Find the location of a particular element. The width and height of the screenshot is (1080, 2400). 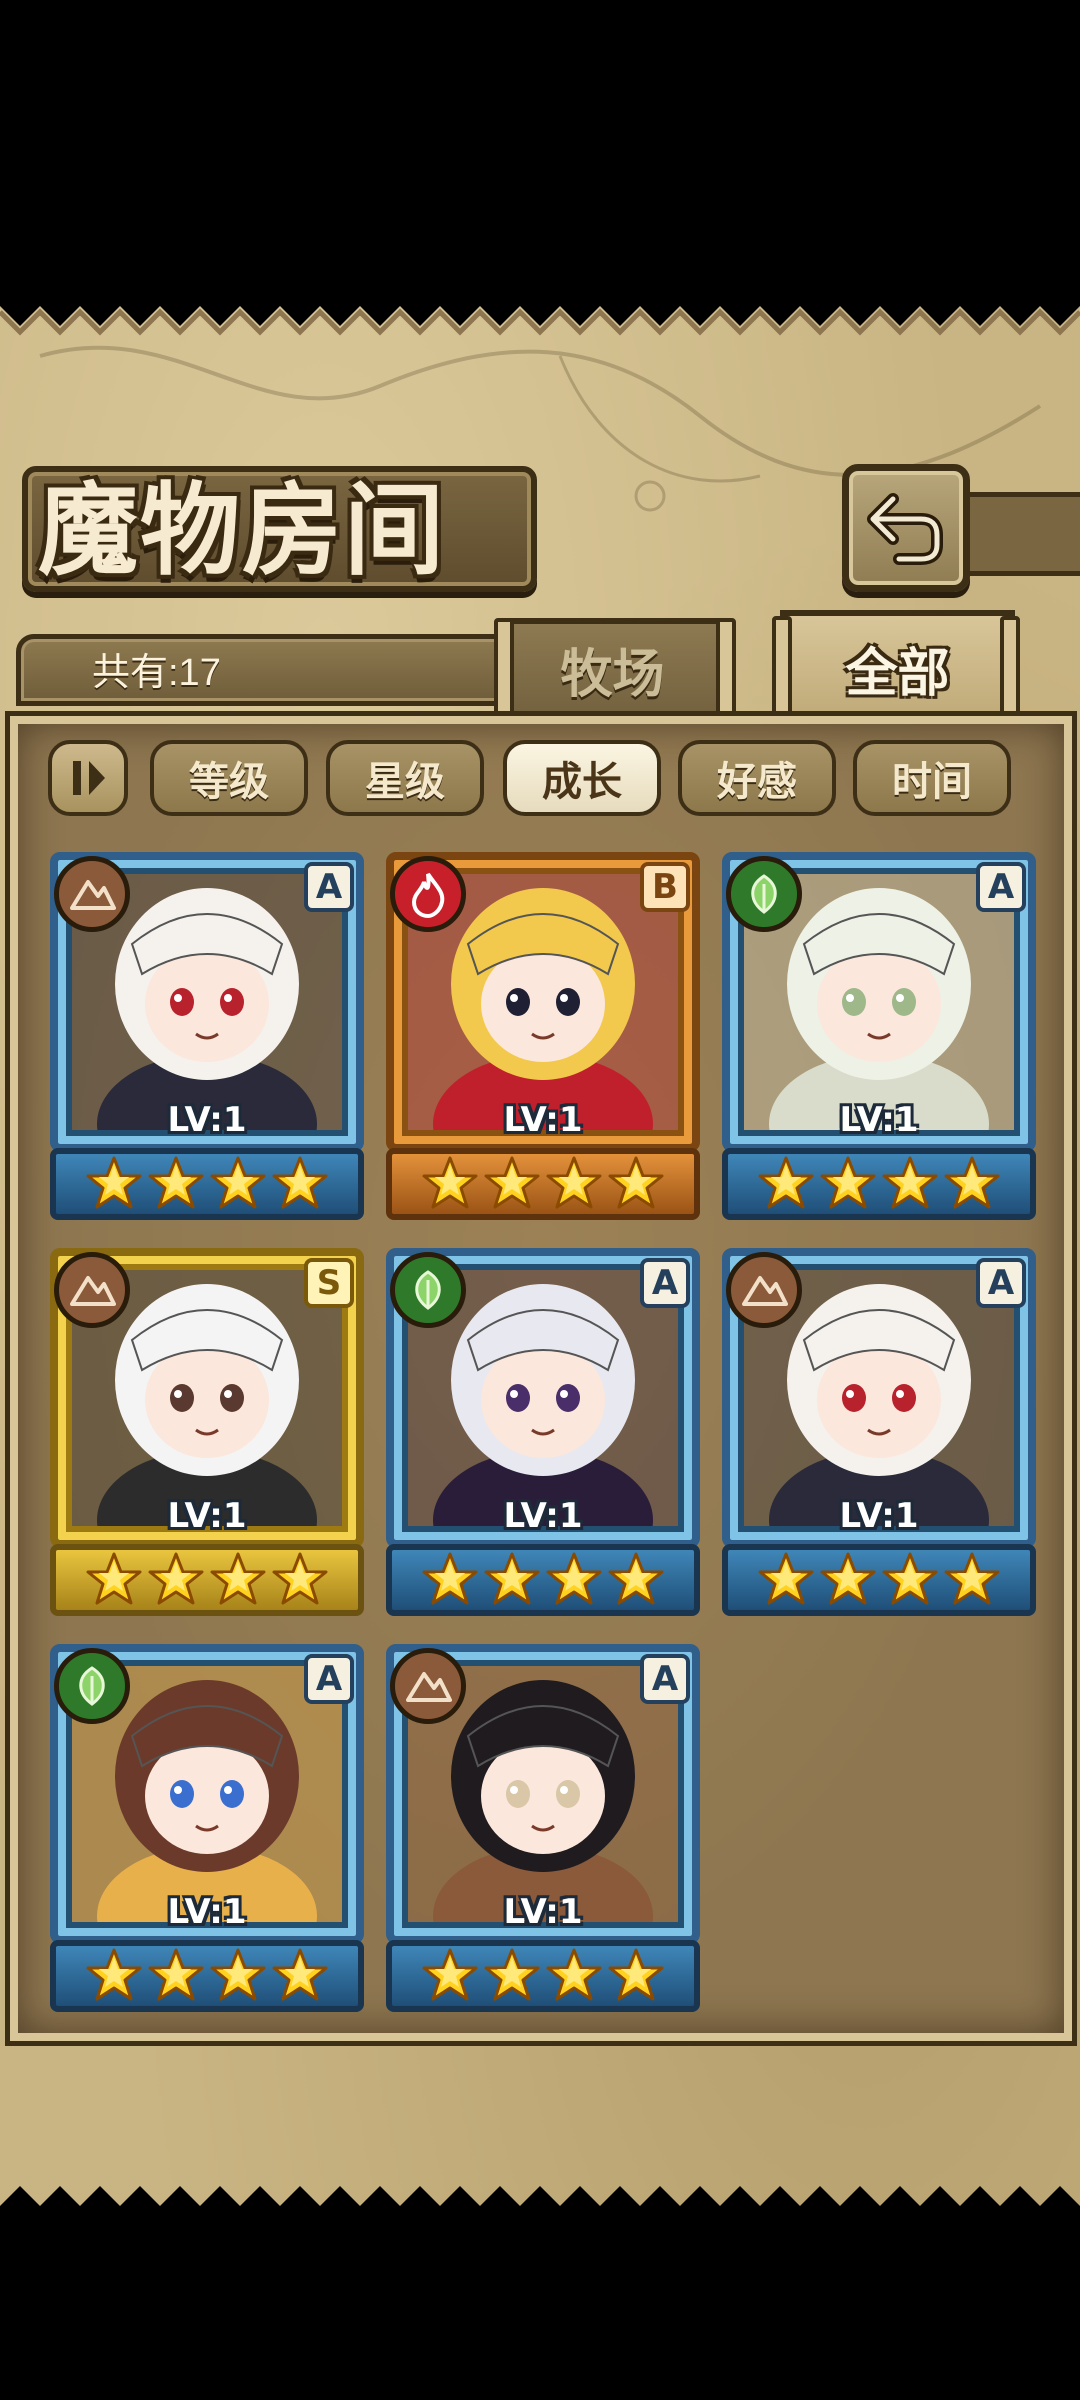

back-button is located at coordinates (906, 528).